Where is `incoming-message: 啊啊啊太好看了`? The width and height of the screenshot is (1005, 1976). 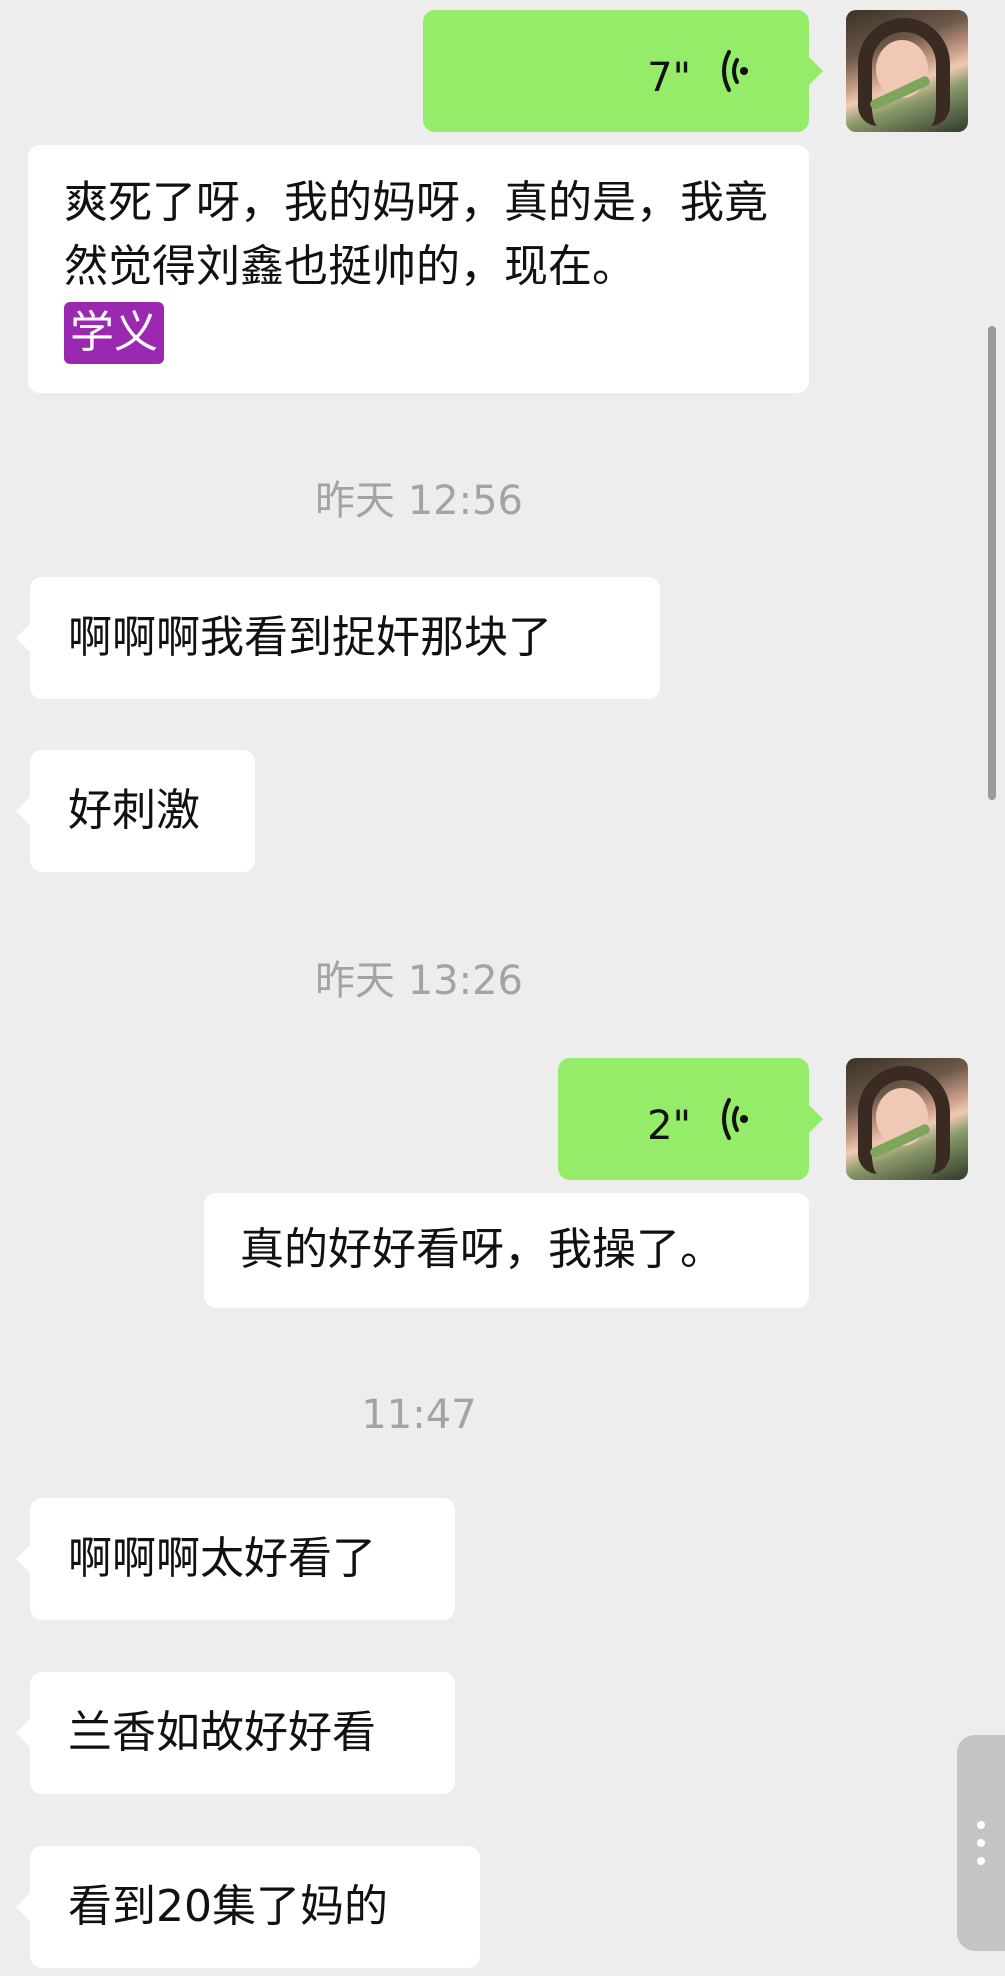 incoming-message: 啊啊啊太好看了 is located at coordinates (235, 1559).